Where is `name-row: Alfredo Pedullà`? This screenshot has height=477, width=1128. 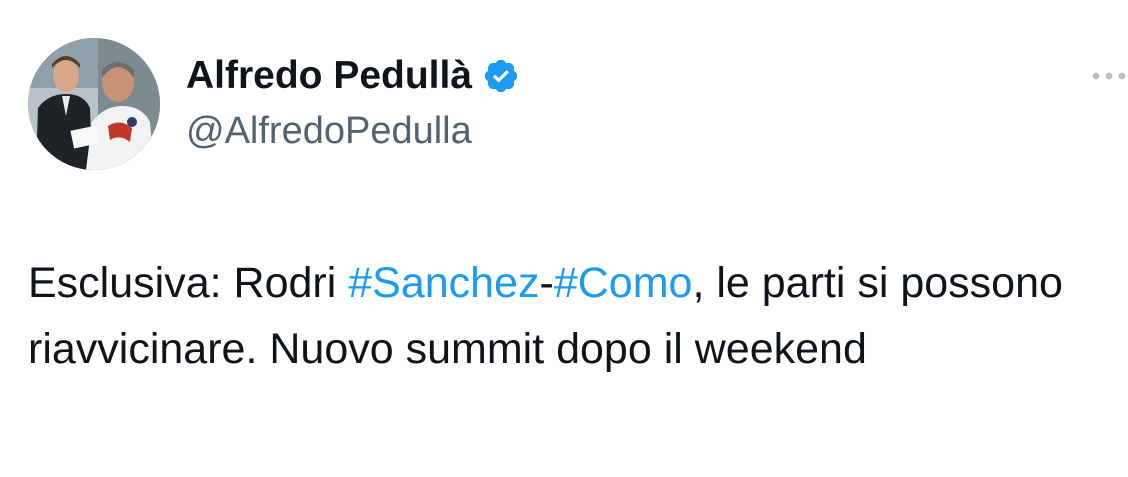 name-row: Alfredo Pedullà is located at coordinates (353, 76).